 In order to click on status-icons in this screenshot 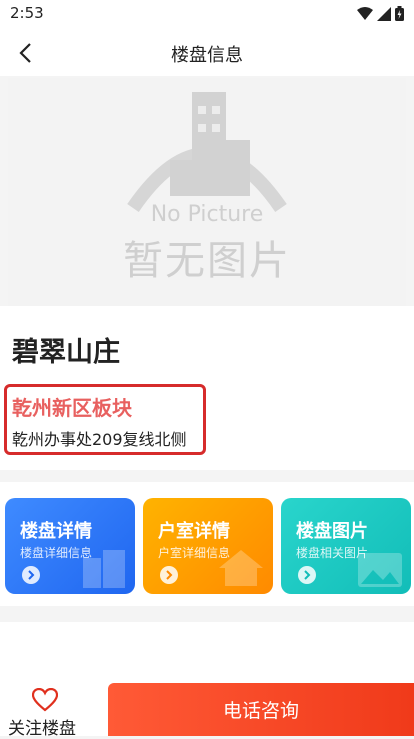, I will do `click(380, 13)`.